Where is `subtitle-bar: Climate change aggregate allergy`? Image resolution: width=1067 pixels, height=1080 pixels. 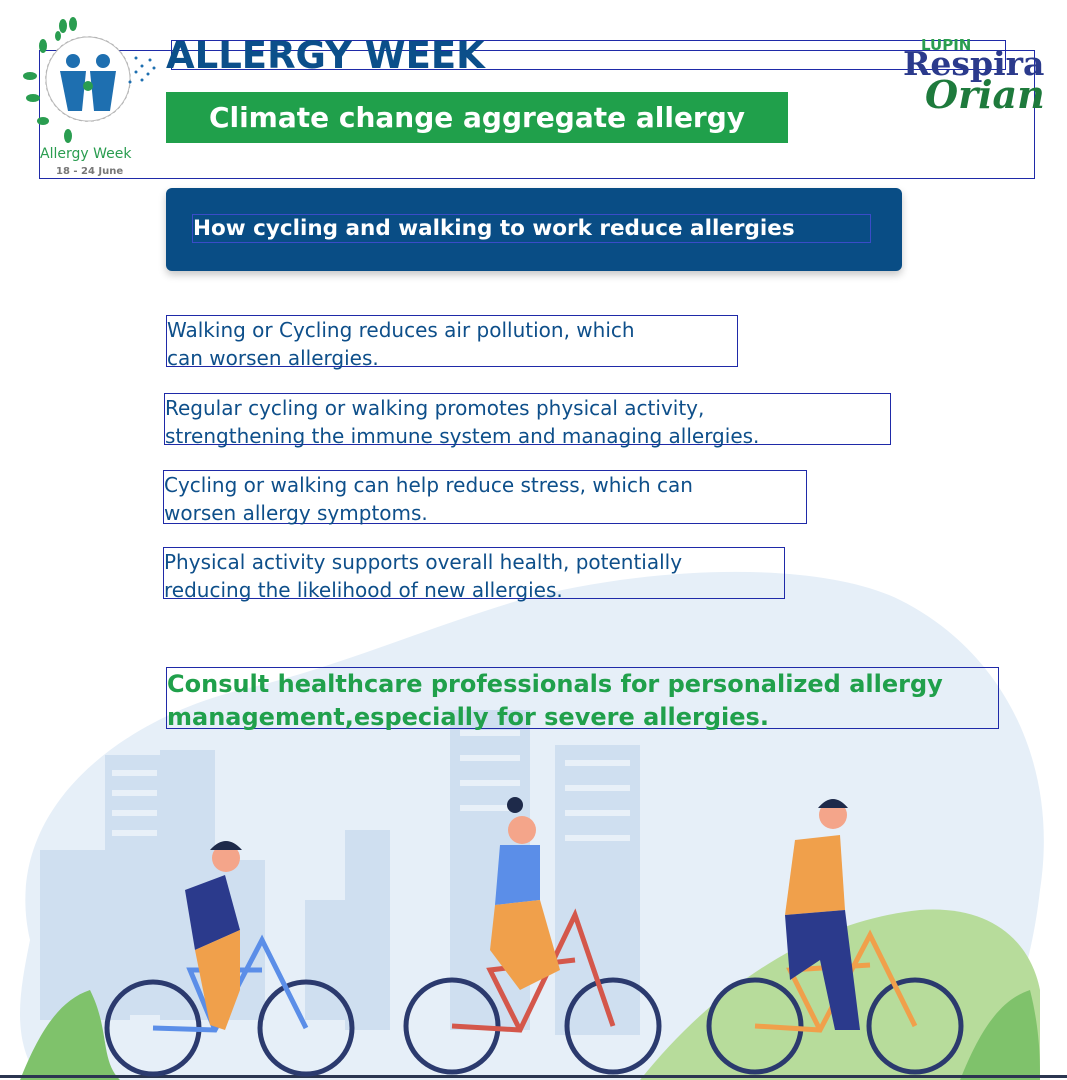
subtitle-bar: Climate change aggregate allergy is located at coordinates (477, 117).